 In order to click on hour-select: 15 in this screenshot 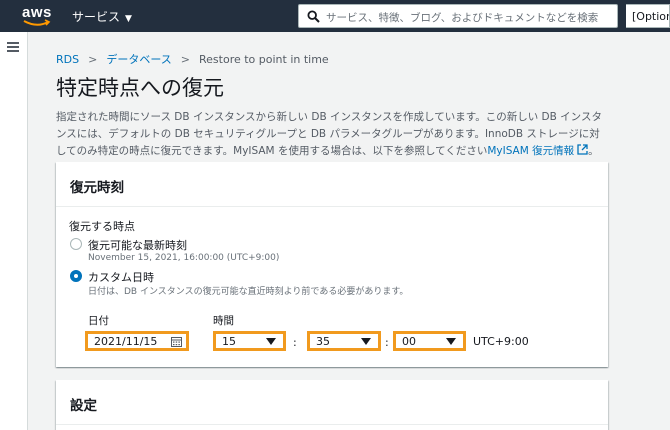, I will do `click(249, 341)`.